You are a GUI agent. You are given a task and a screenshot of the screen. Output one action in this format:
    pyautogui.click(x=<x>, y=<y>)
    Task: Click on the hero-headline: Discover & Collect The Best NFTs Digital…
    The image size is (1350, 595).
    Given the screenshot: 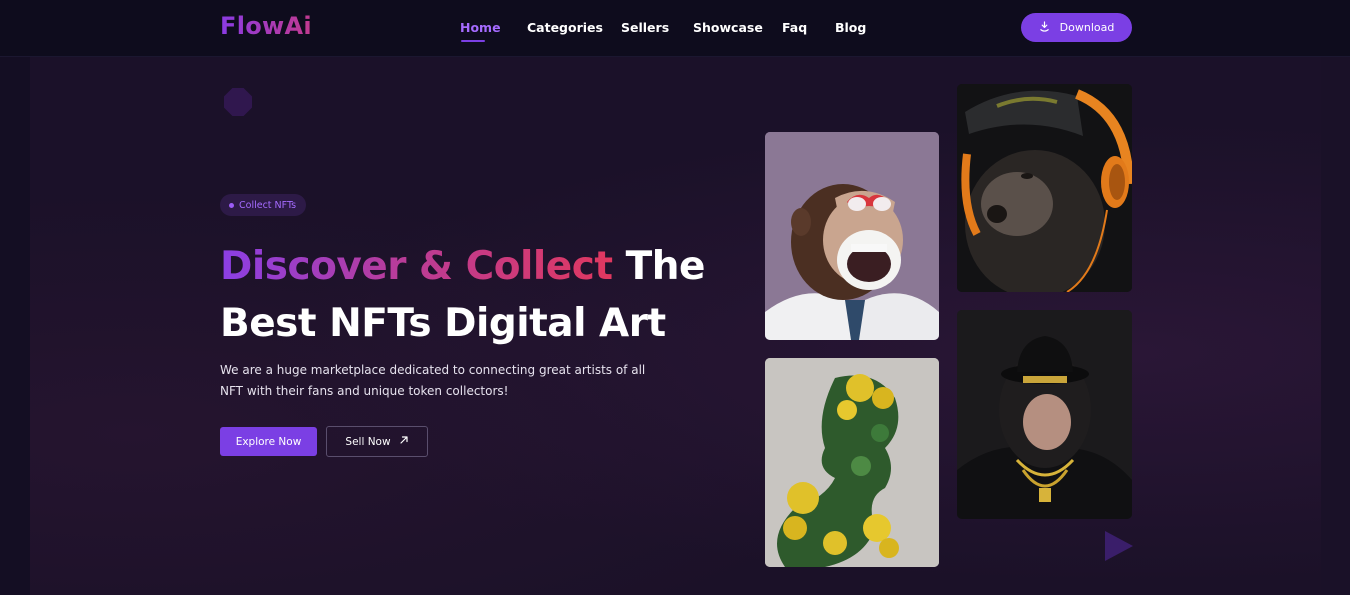 What is the action you would take?
    pyautogui.click(x=480, y=295)
    